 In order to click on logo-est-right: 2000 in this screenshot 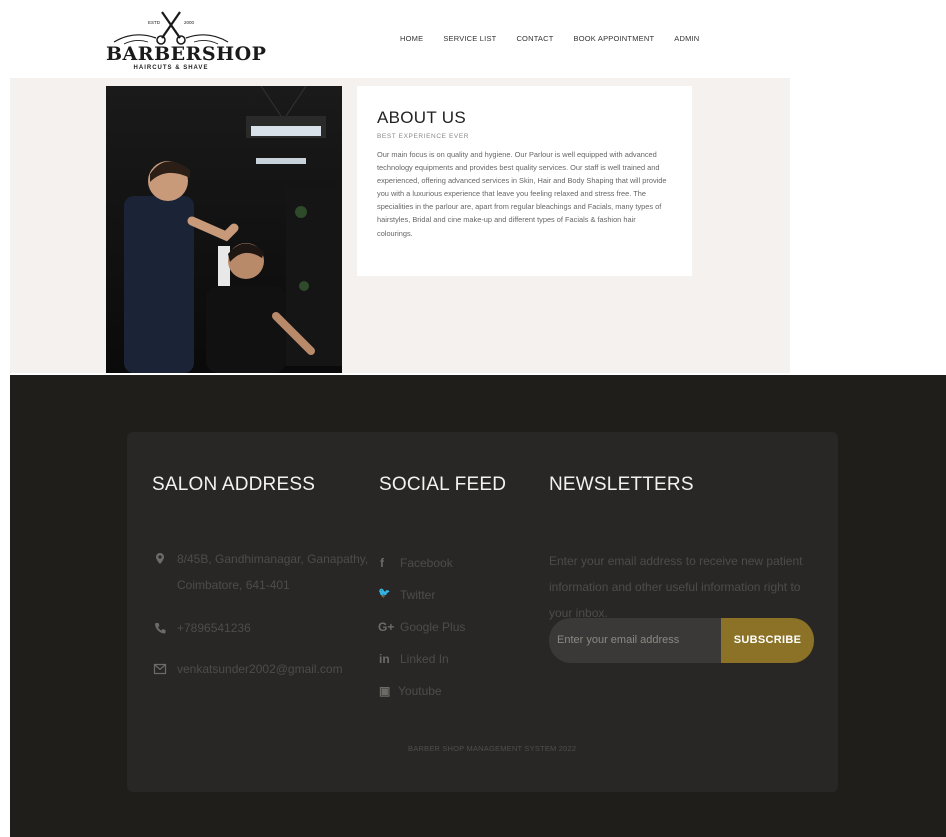, I will do `click(189, 22)`.